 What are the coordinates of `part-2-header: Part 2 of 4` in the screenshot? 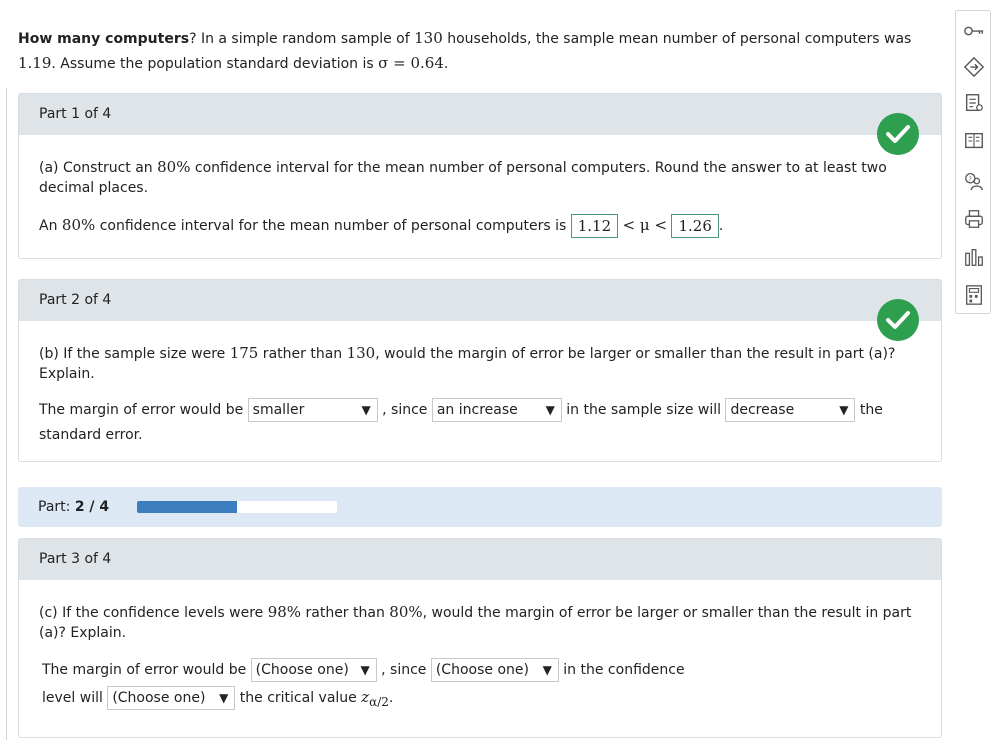 It's located at (480, 300).